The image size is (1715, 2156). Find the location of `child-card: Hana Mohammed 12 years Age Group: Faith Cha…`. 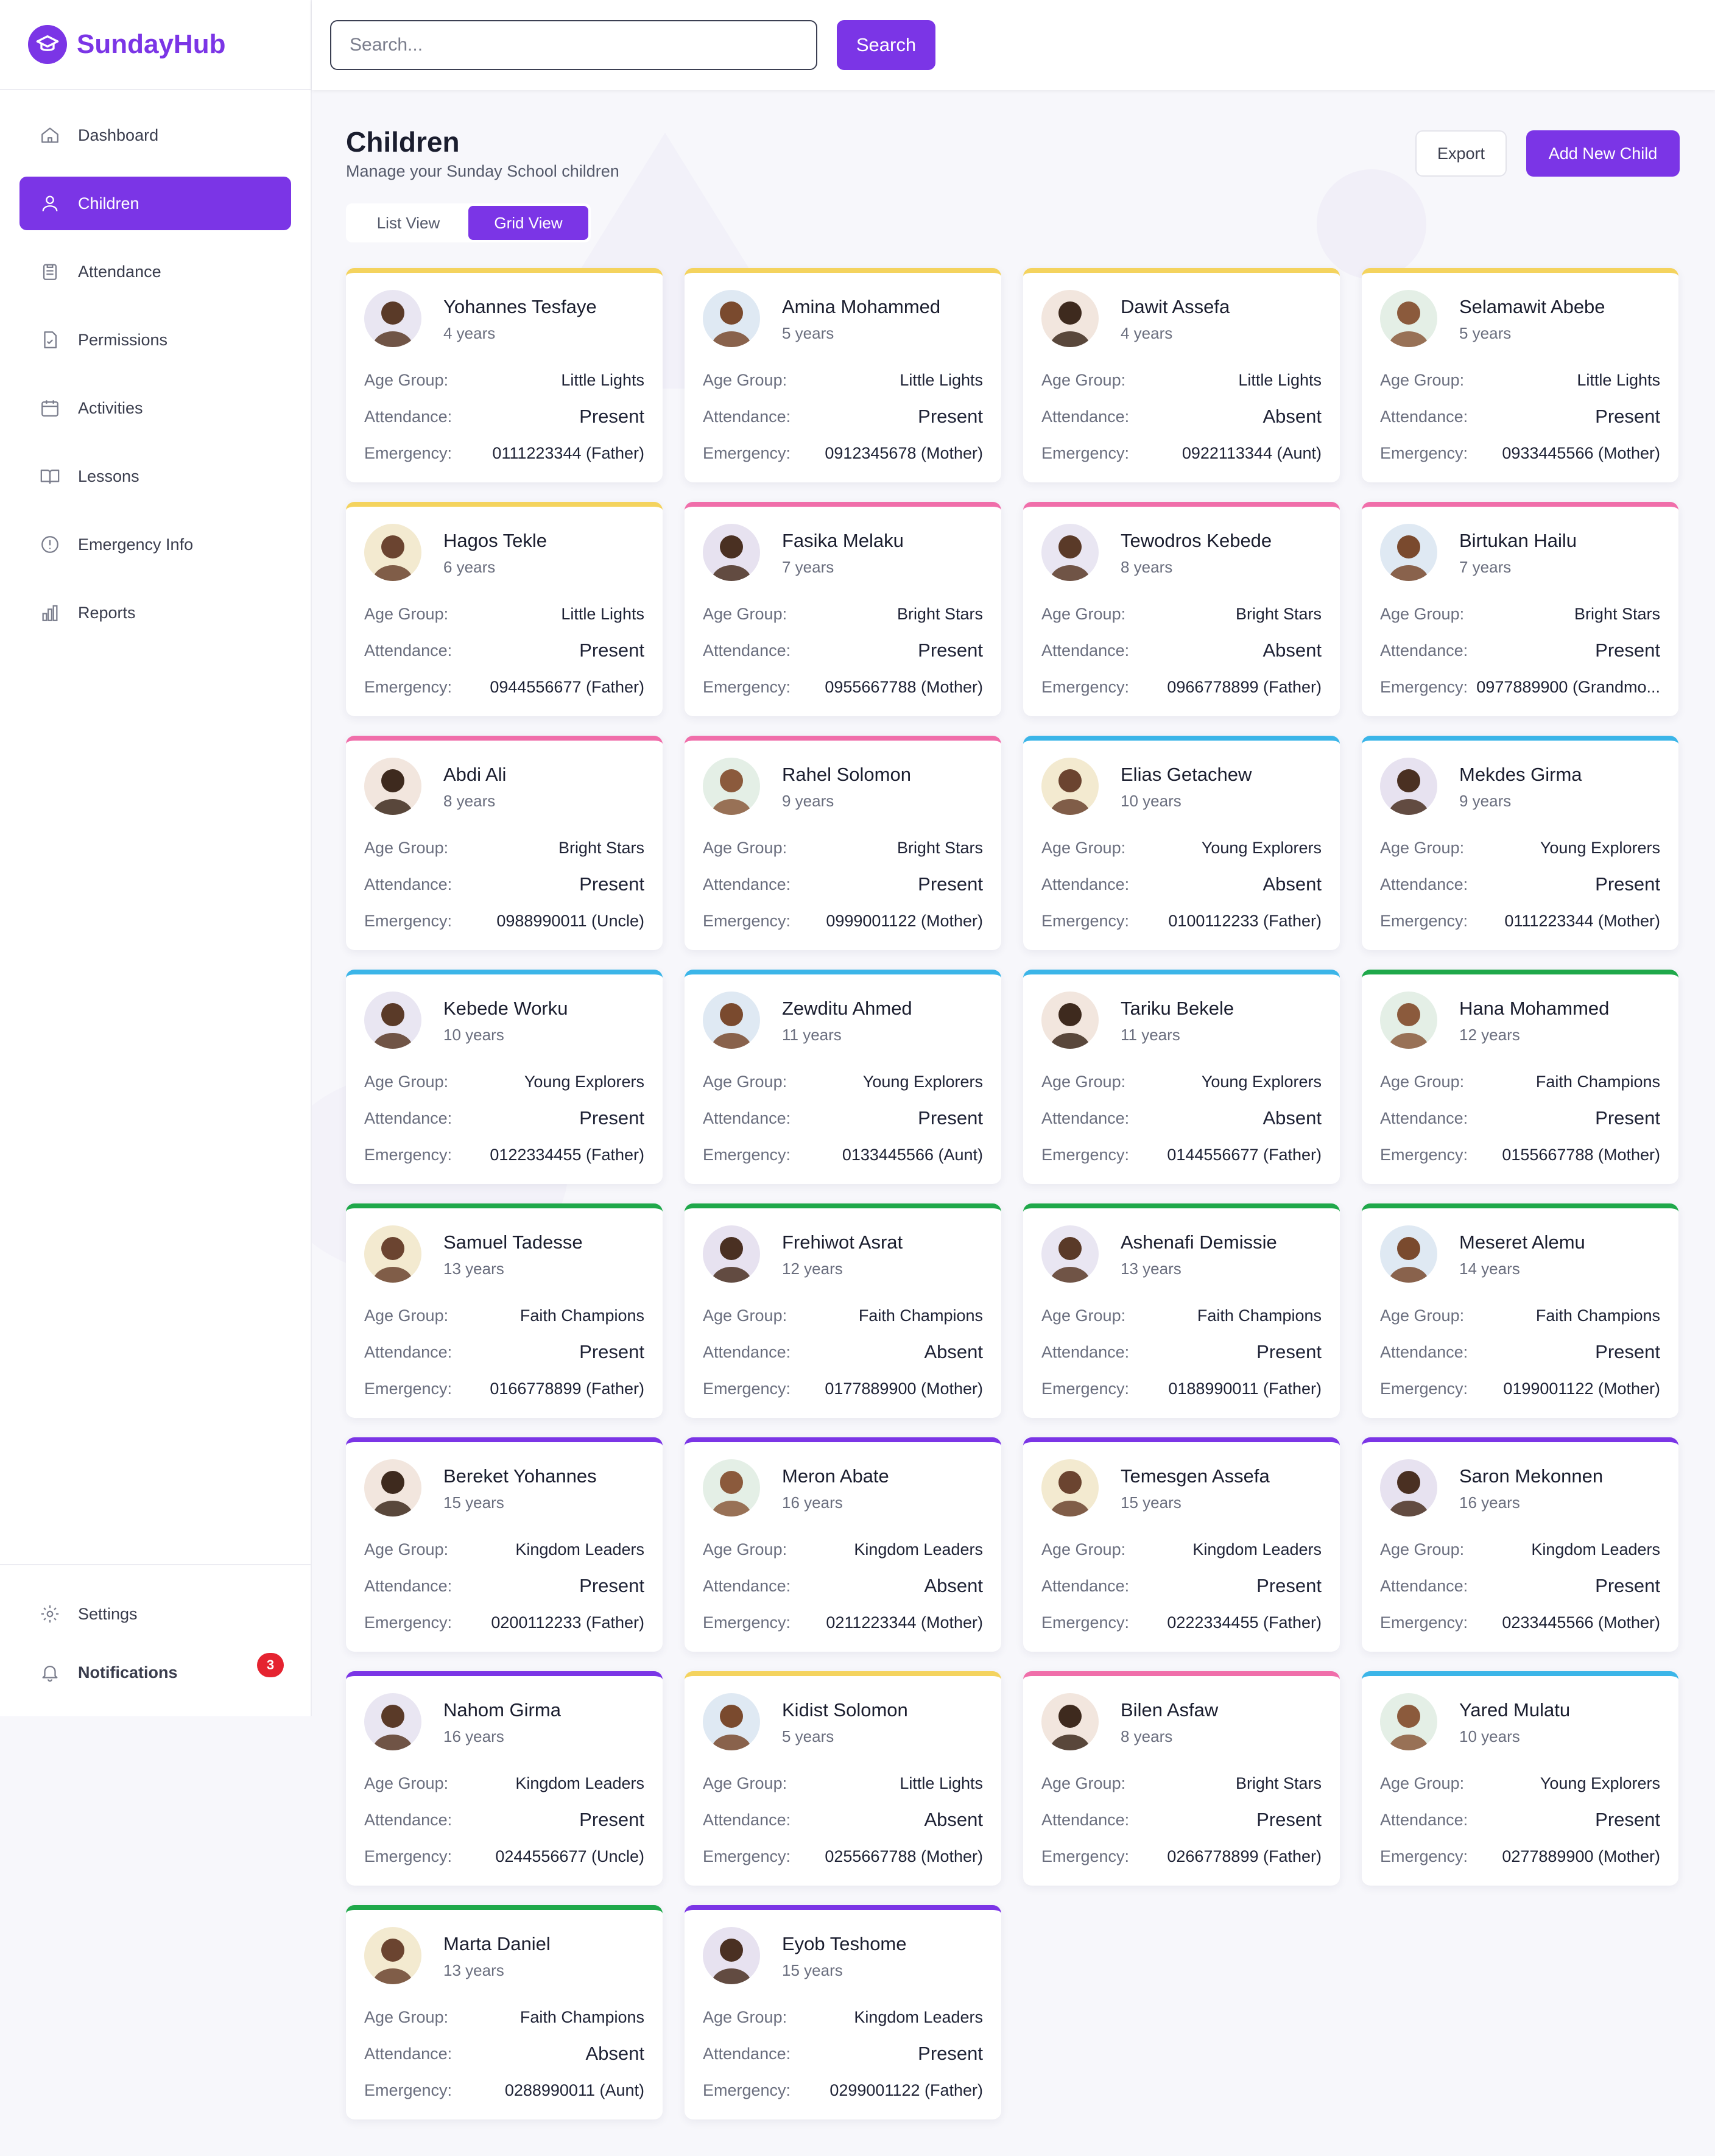

child-card: Hana Mohammed 12 years Age Group: Faith Cha… is located at coordinates (1520, 1077).